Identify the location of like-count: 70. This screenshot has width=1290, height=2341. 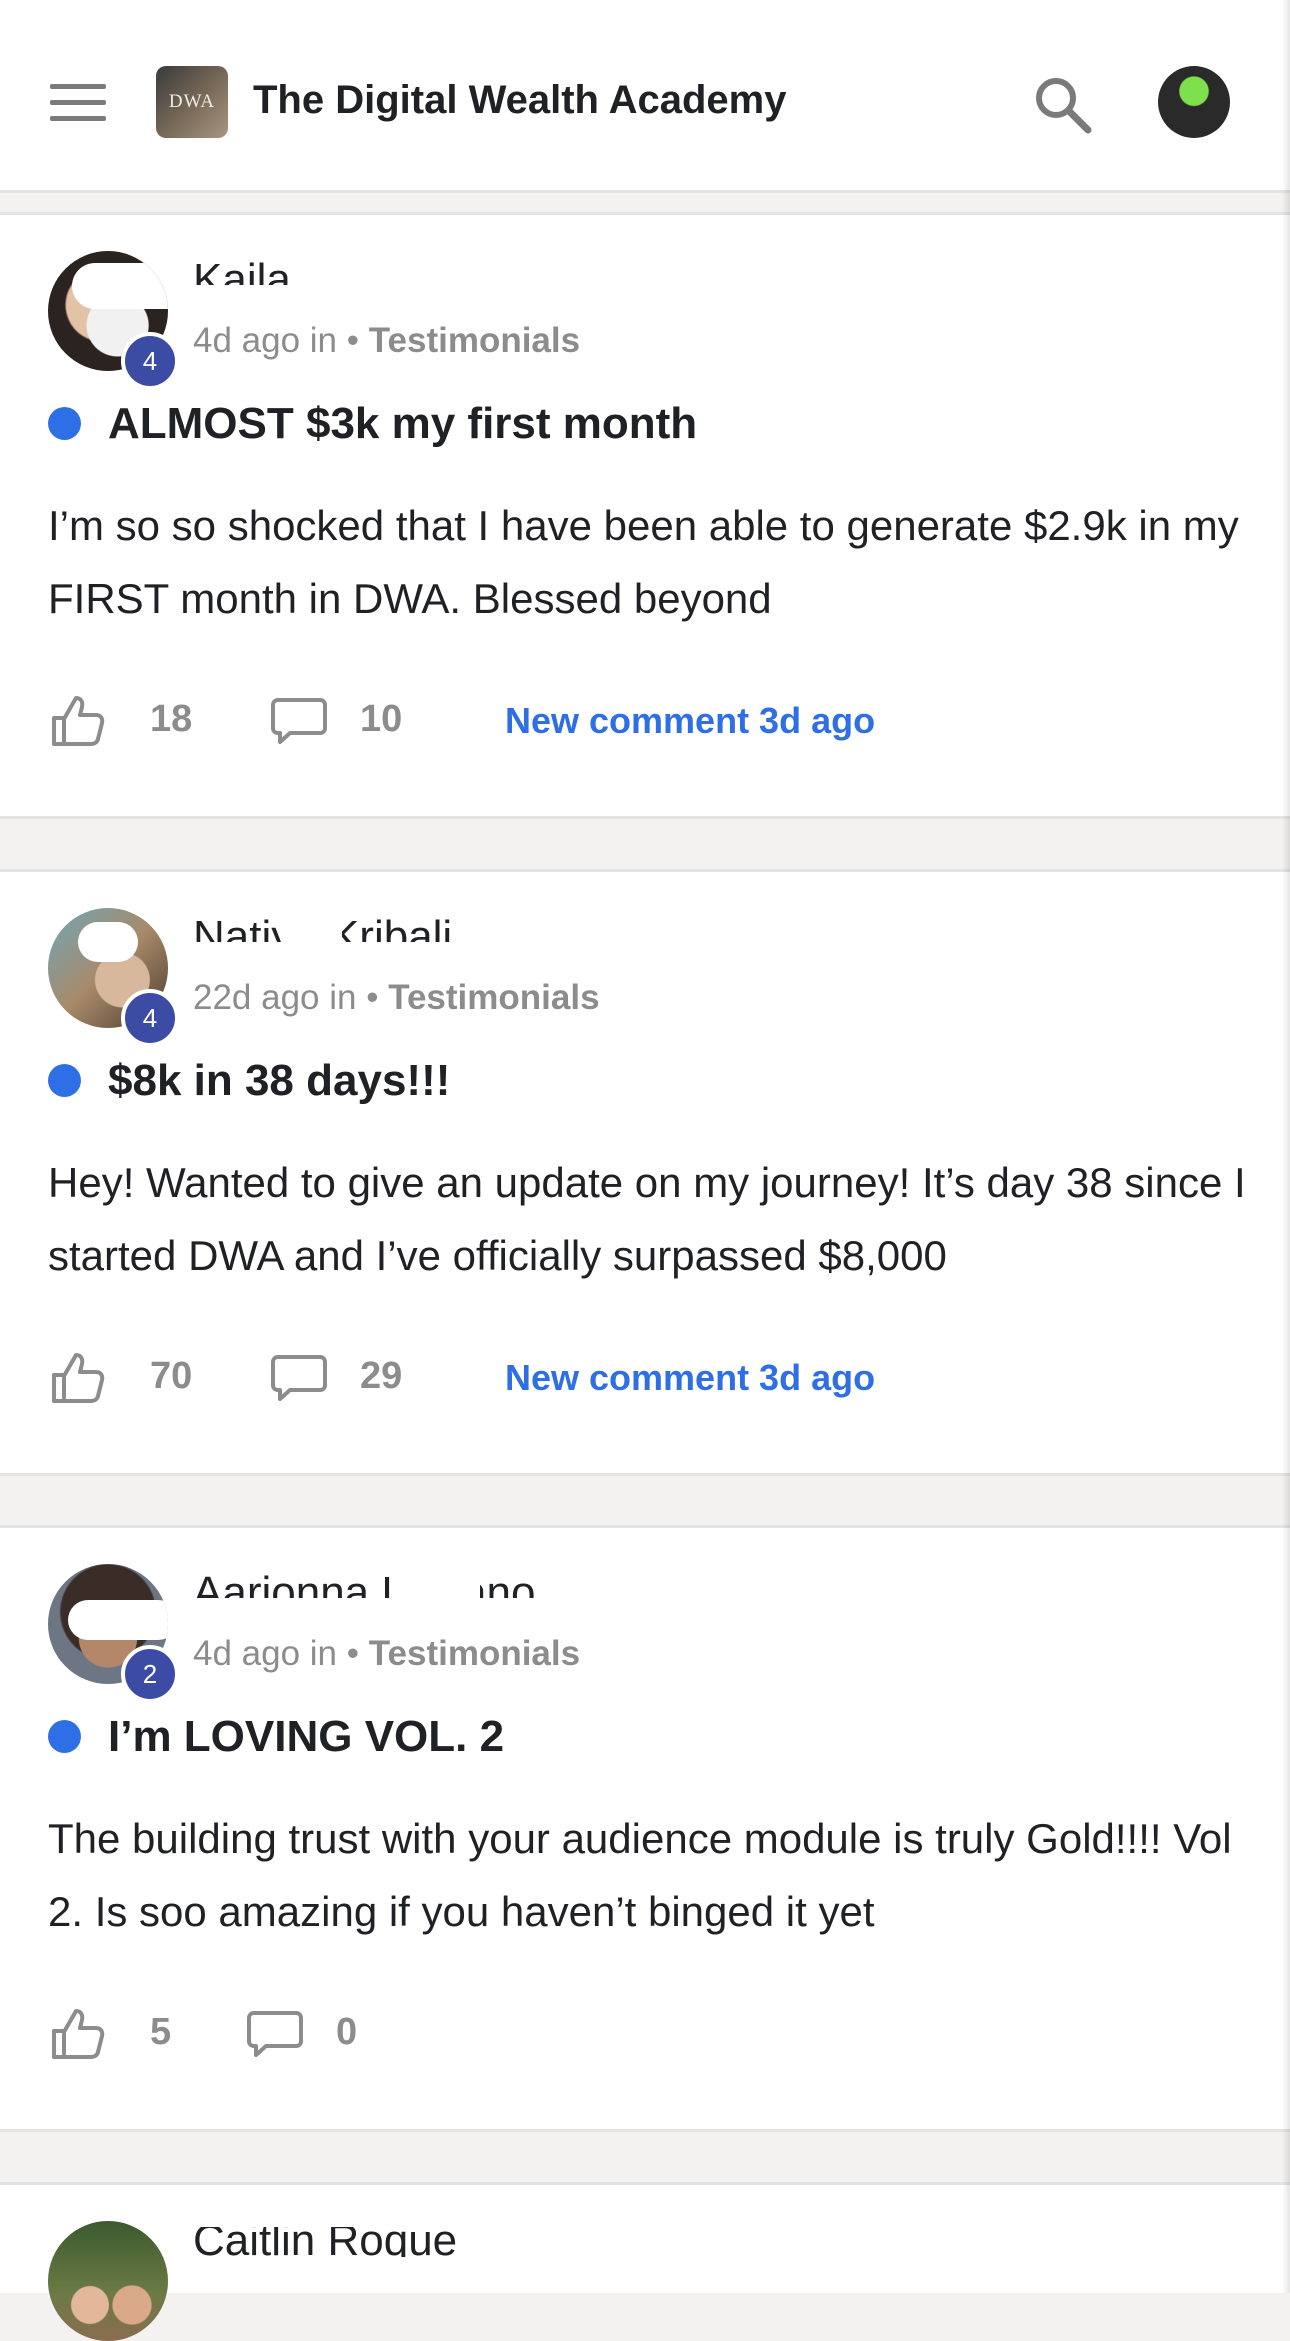
(171, 1376).